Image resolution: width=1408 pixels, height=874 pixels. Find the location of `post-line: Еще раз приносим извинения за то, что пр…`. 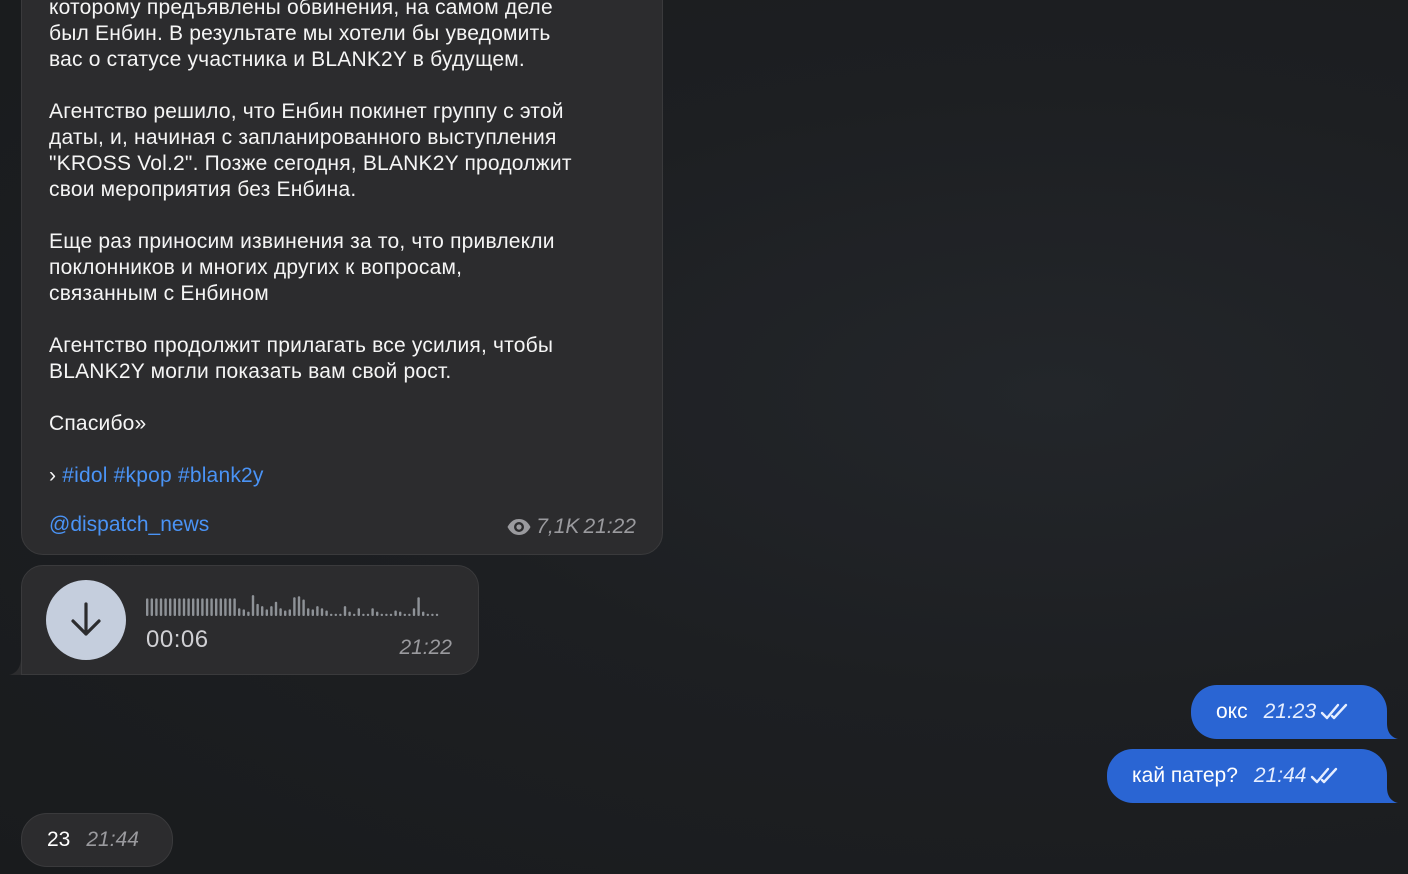

post-line: Еще раз приносим извинения за то, что пр… is located at coordinates (302, 241).